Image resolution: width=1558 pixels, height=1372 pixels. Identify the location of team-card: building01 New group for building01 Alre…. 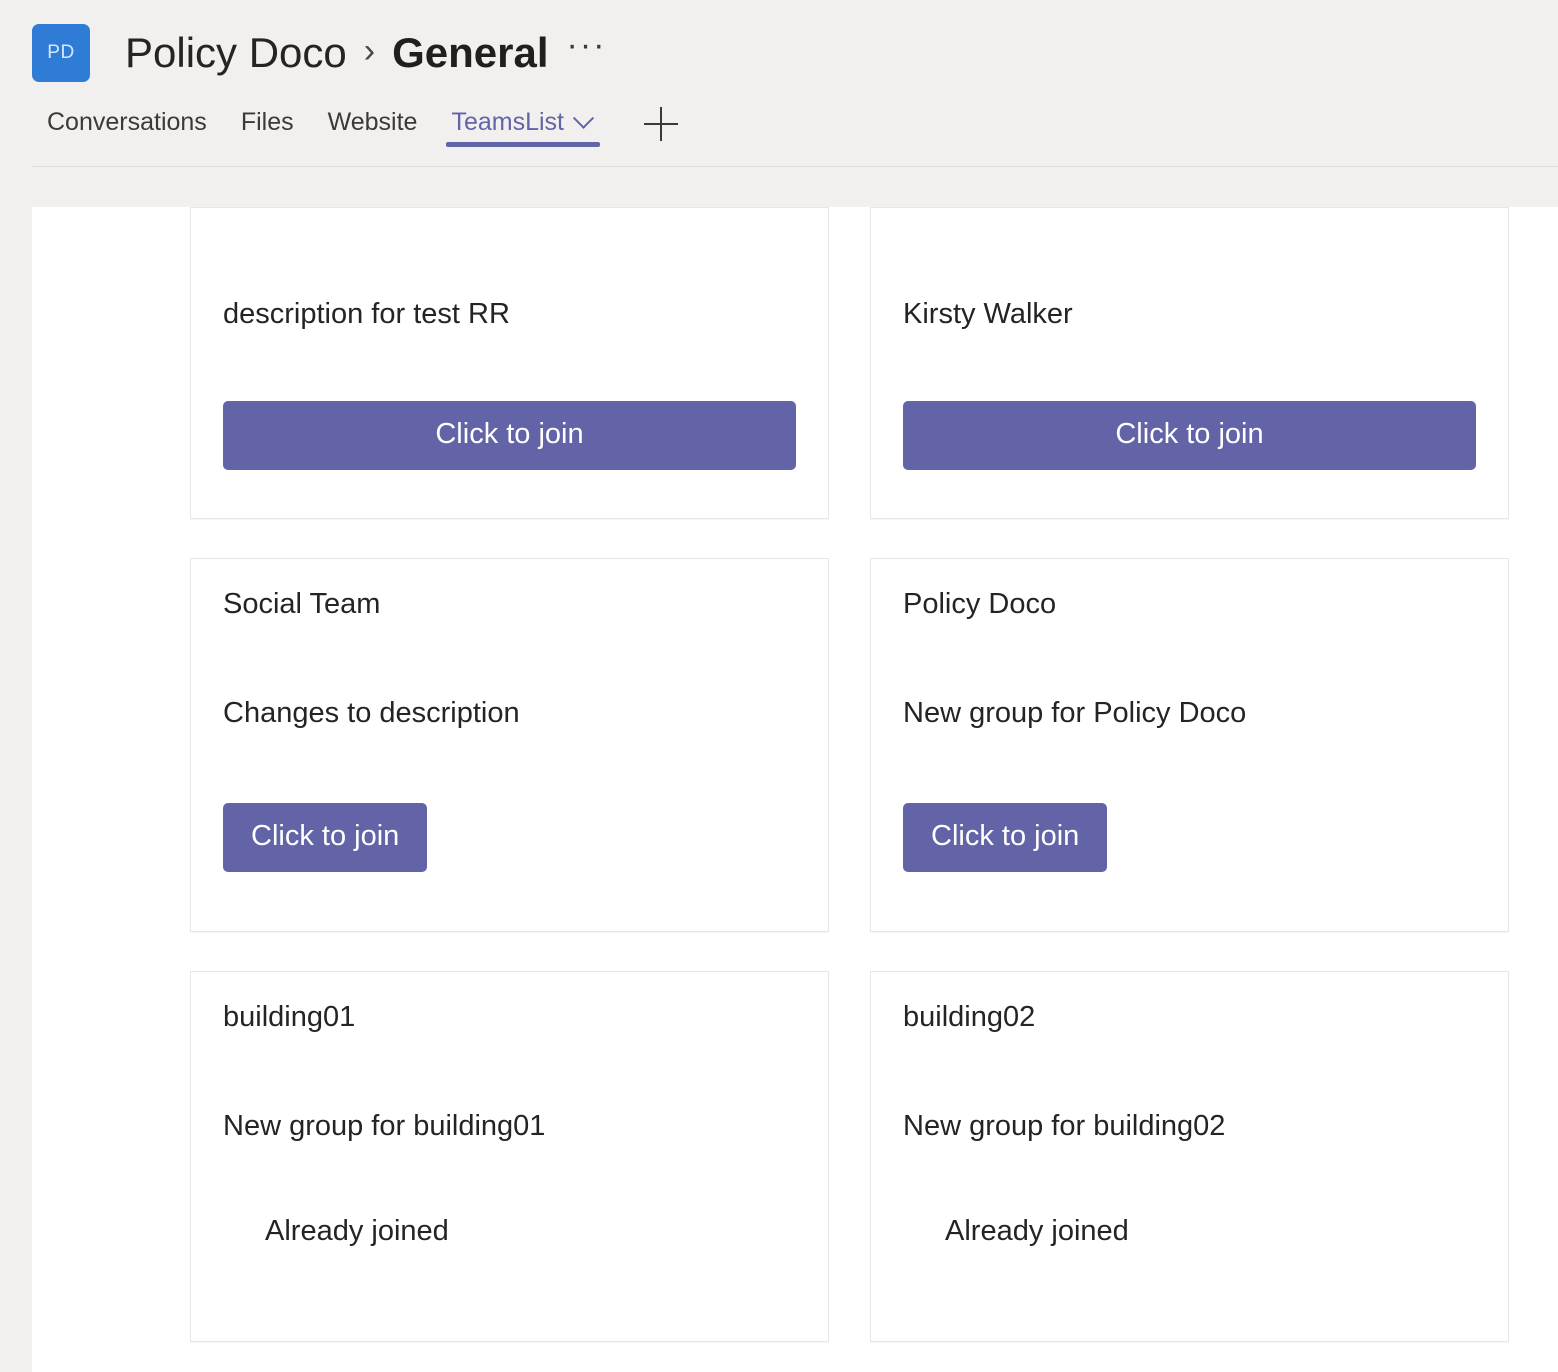
(509, 1156).